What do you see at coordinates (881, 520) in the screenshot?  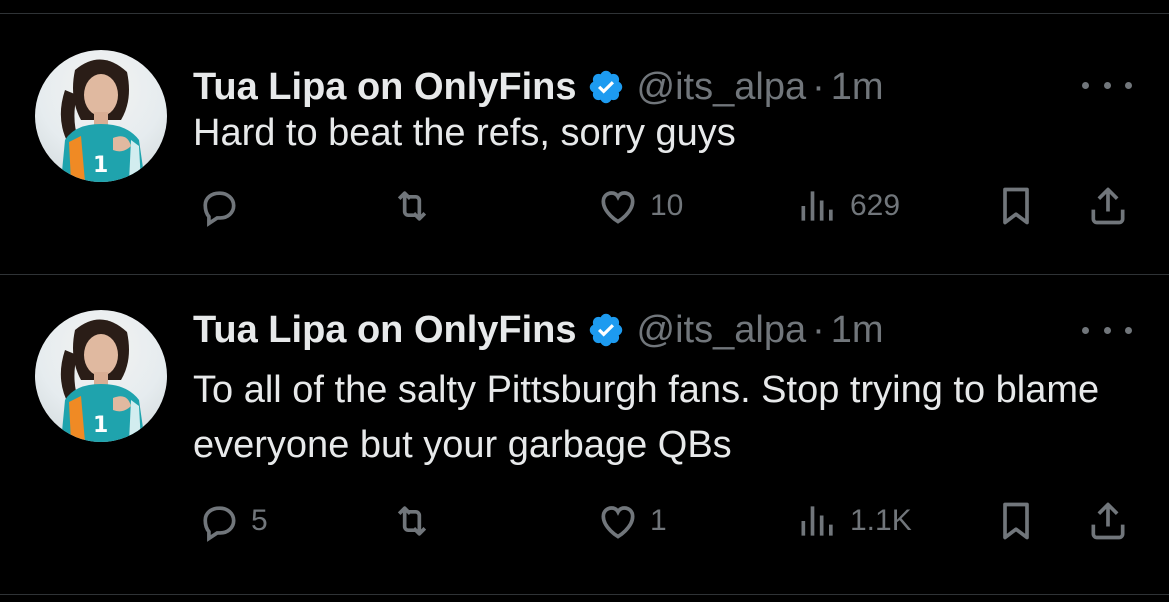 I see `view-count: 1.1K` at bounding box center [881, 520].